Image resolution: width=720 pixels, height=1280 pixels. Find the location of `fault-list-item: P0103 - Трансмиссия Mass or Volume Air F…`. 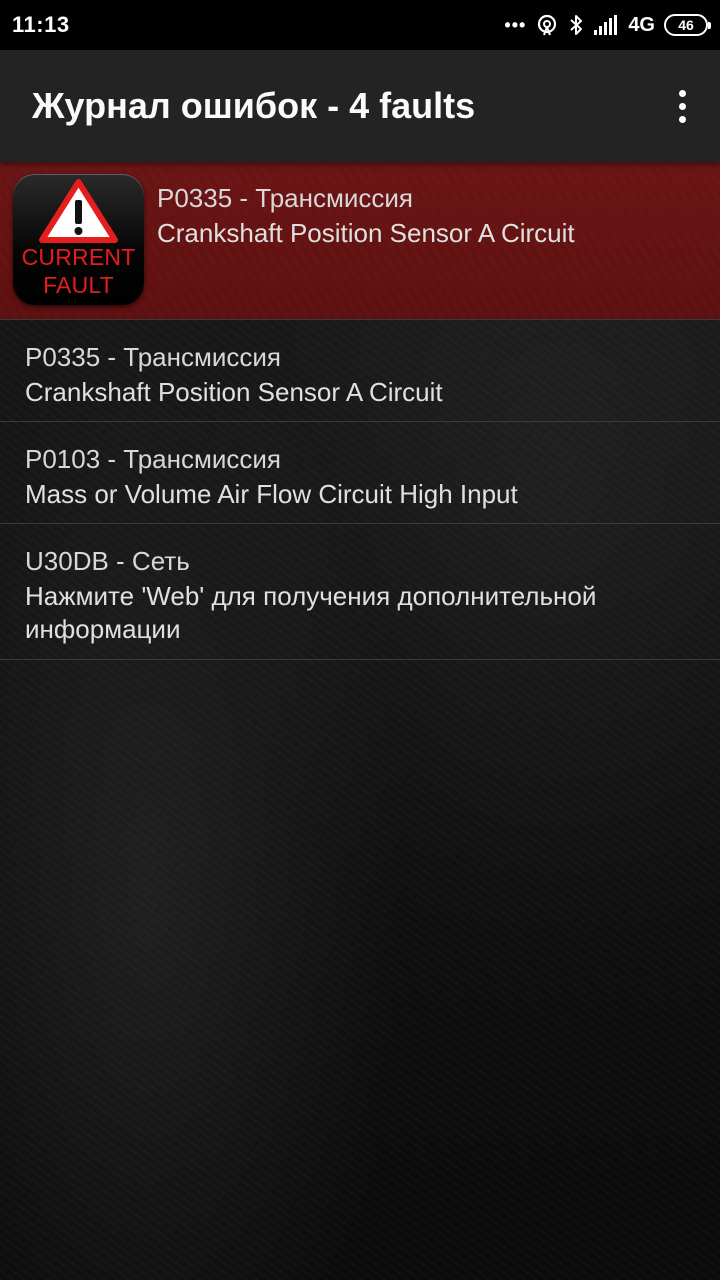

fault-list-item: P0103 - Трансмиссия Mass or Volume Air F… is located at coordinates (360, 473).